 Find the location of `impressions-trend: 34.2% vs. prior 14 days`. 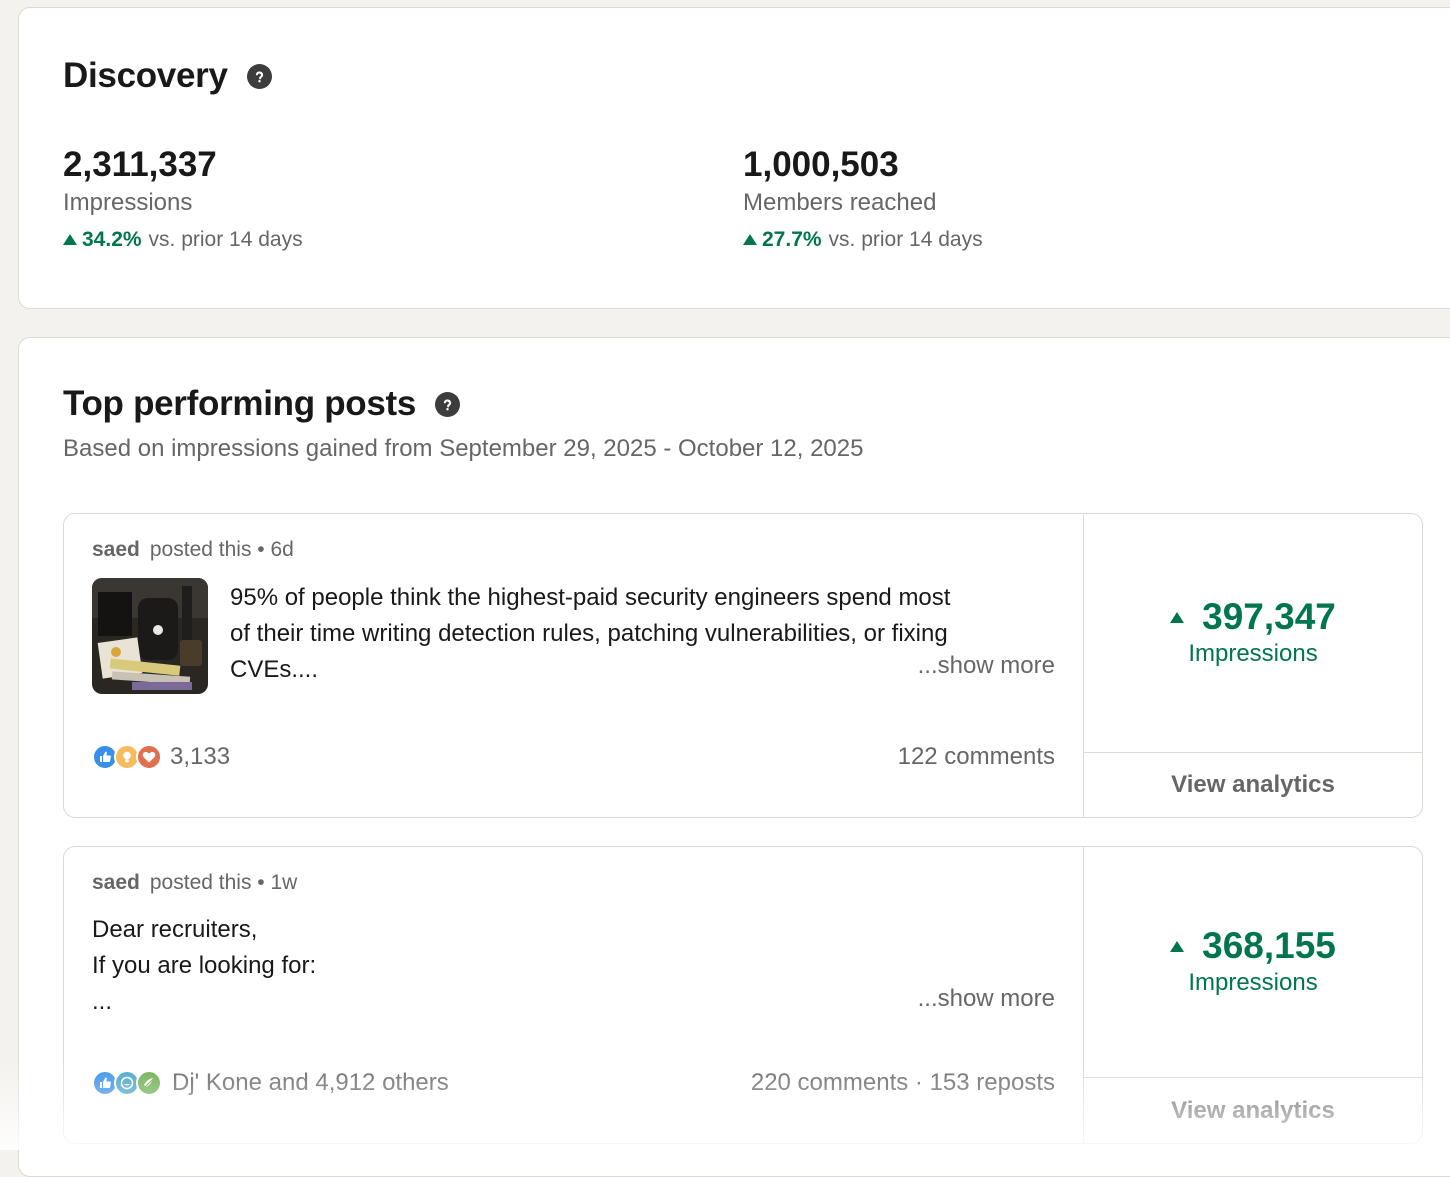

impressions-trend: 34.2% vs. prior 14 days is located at coordinates (183, 240).